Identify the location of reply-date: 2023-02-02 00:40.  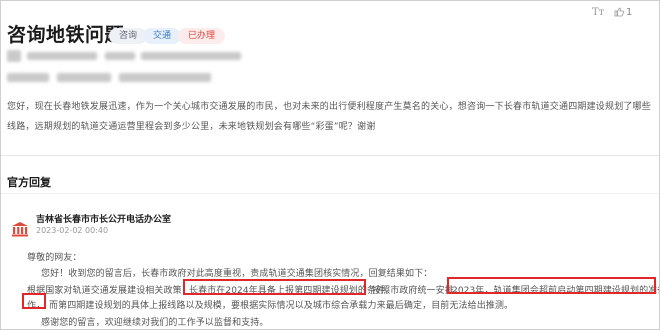
(72, 230).